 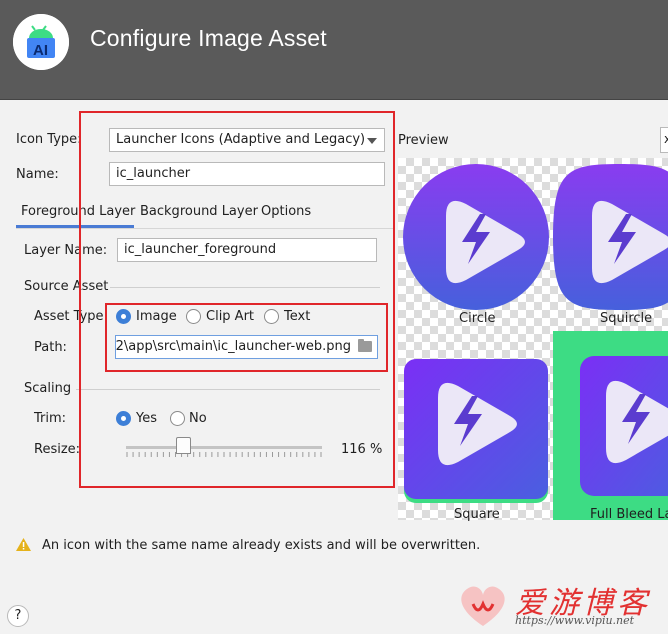 What do you see at coordinates (224, 447) in the screenshot?
I see `resize-slider-track` at bounding box center [224, 447].